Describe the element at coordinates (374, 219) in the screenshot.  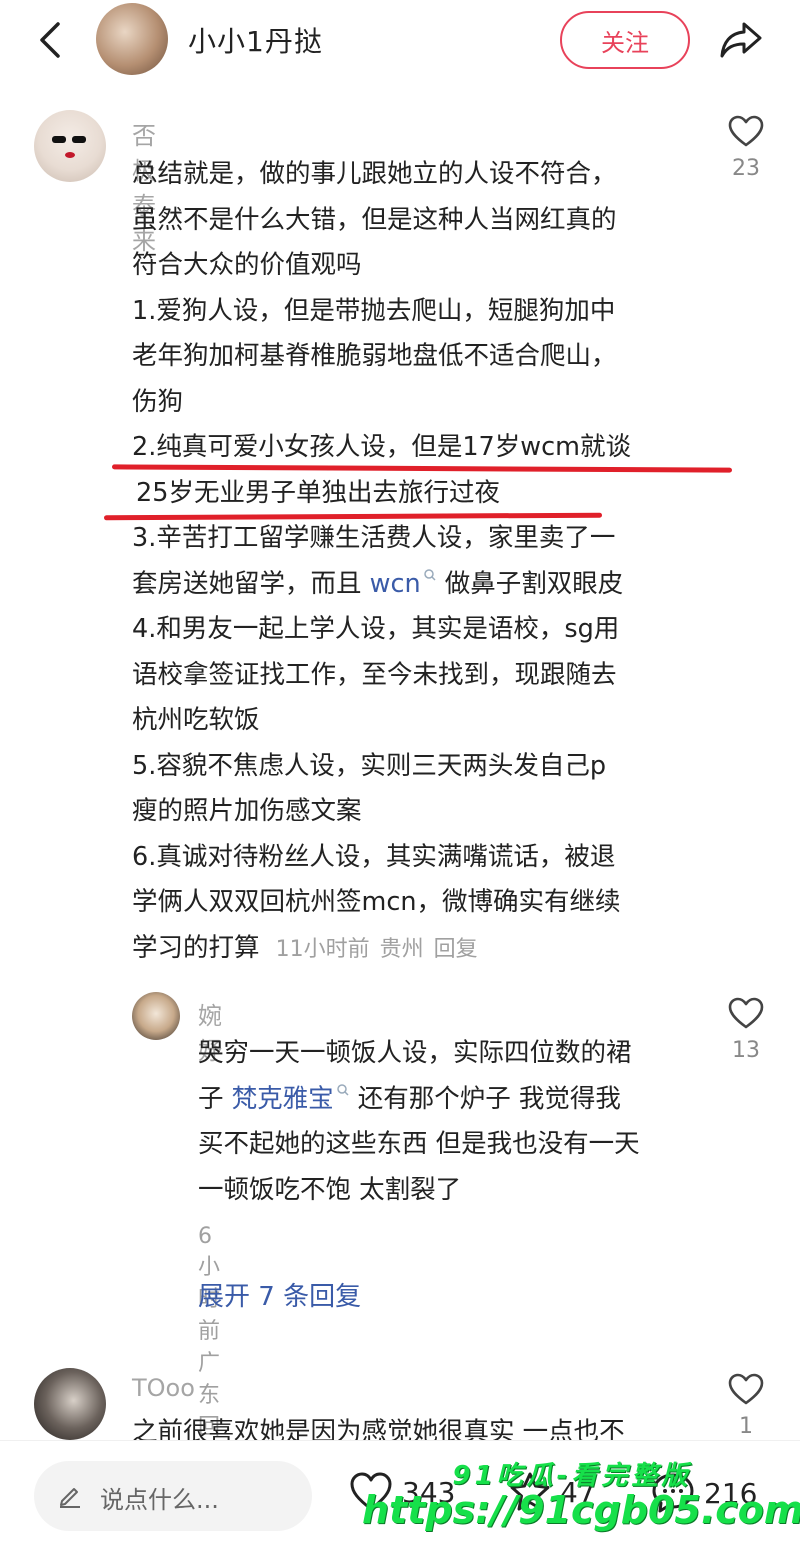
I see `comment-line: 虽然不是什么大错，但是这种人当网红真的` at that location.